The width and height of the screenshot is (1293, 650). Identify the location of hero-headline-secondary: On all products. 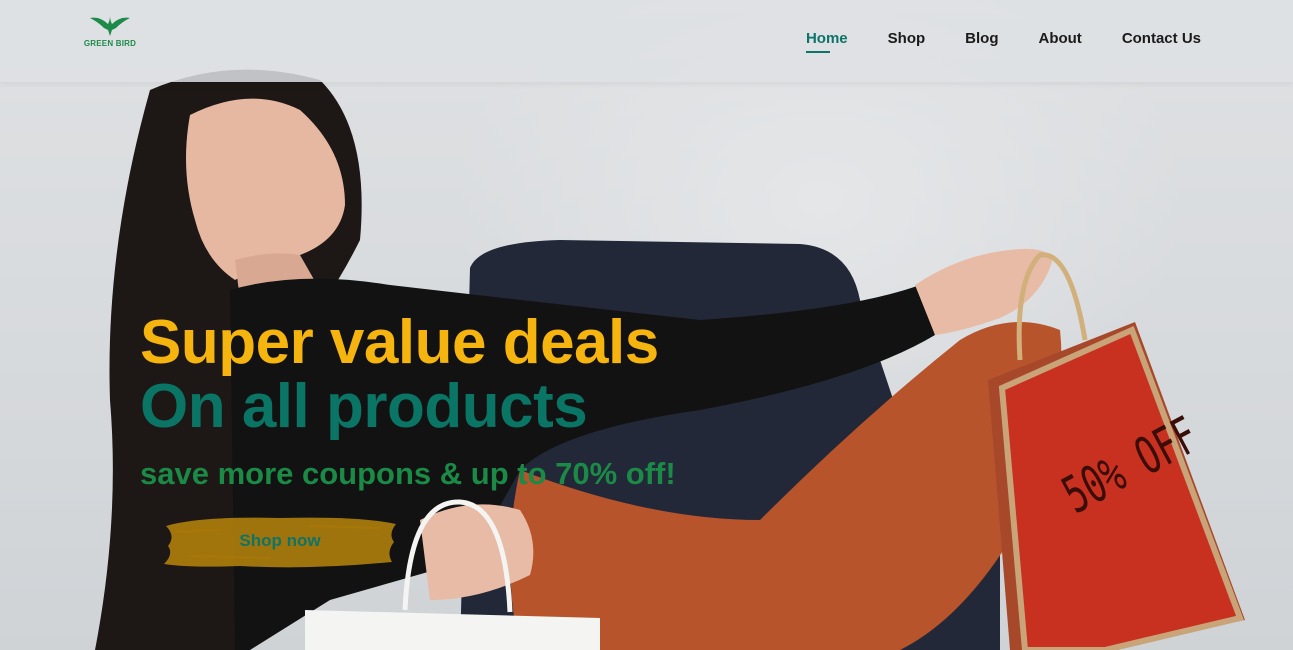
(364, 406).